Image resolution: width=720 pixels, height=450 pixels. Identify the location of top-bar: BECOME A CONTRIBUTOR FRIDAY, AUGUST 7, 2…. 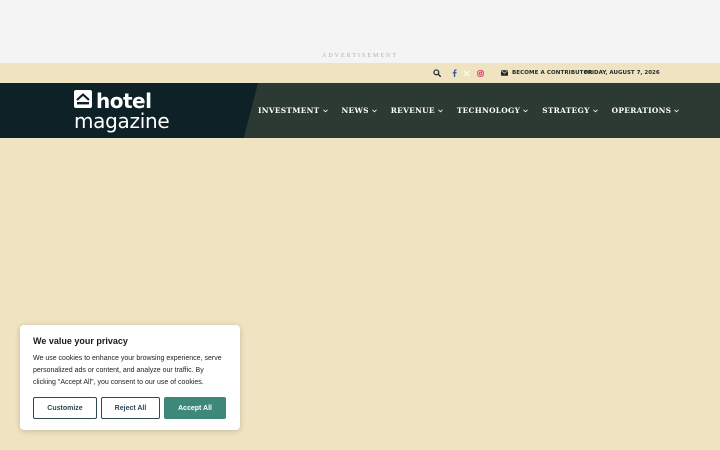
(360, 73).